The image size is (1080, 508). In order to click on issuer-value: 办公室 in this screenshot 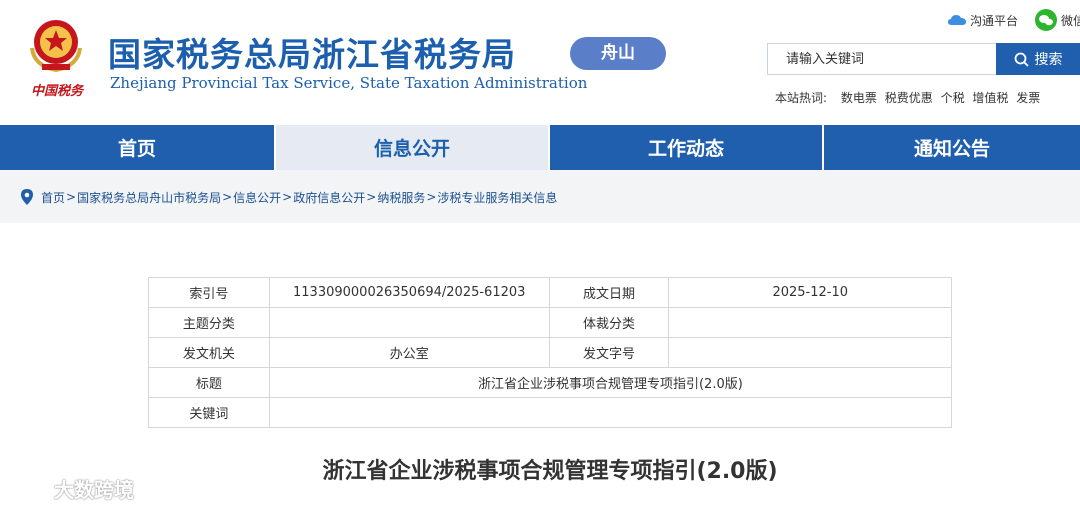, I will do `click(409, 352)`.